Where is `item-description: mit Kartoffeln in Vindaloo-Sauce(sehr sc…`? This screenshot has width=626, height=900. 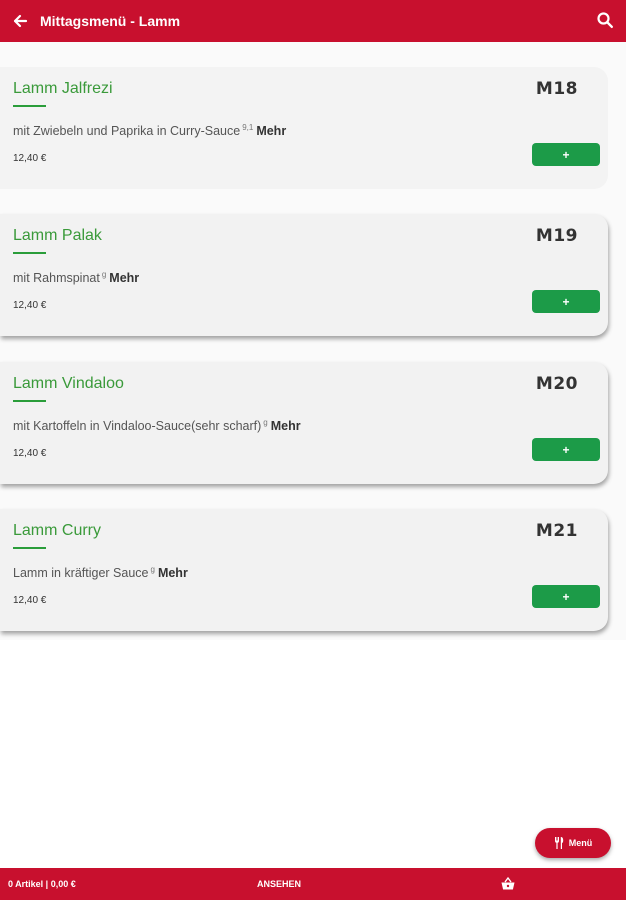
item-description: mit Kartoffeln in Vindaloo-Sauce(sehr sc… is located at coordinates (157, 425).